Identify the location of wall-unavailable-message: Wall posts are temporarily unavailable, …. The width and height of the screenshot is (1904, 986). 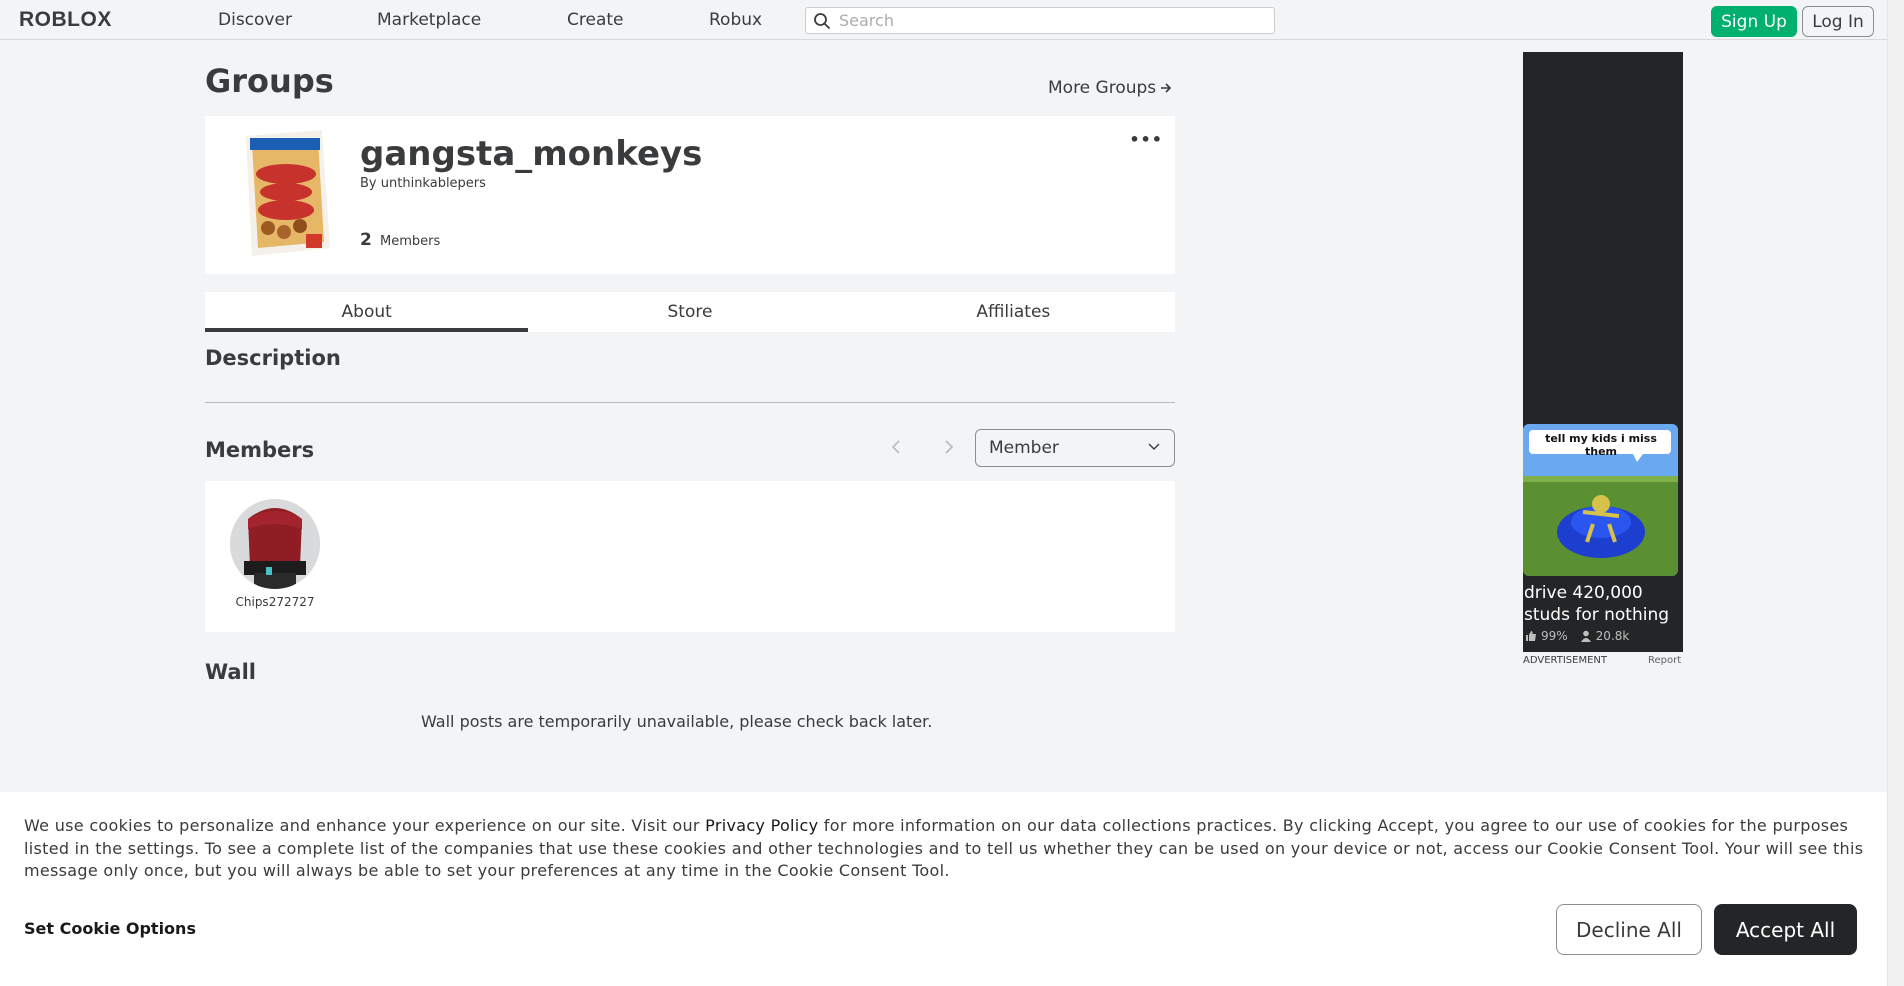
(677, 721).